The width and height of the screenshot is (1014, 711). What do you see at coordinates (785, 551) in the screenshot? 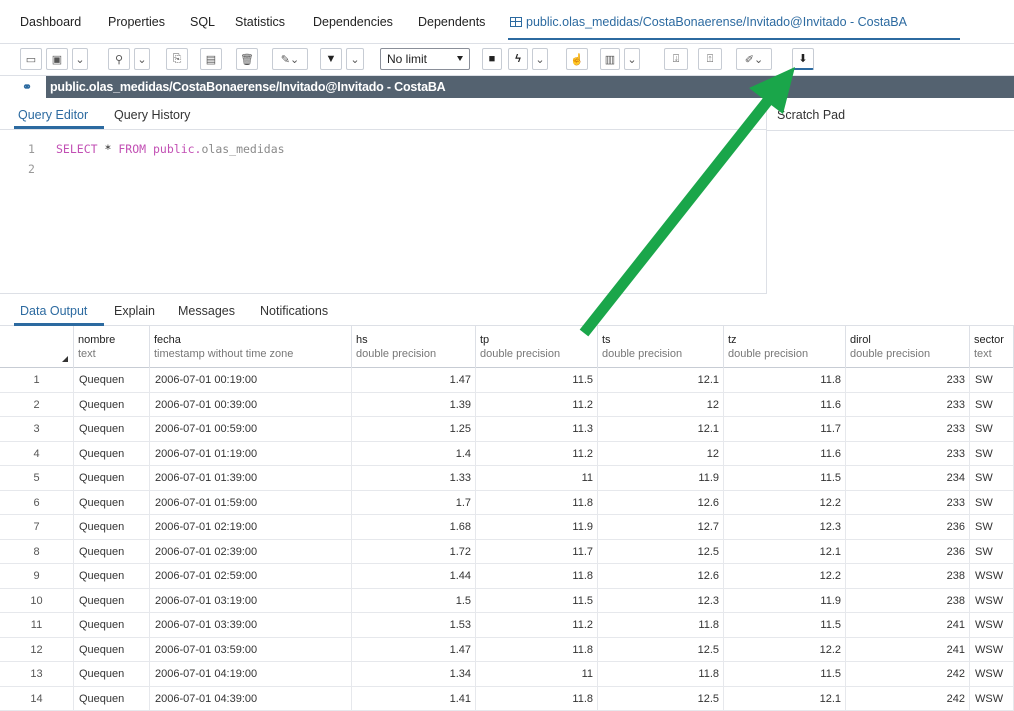
I see `cell-tz: 12.1` at bounding box center [785, 551].